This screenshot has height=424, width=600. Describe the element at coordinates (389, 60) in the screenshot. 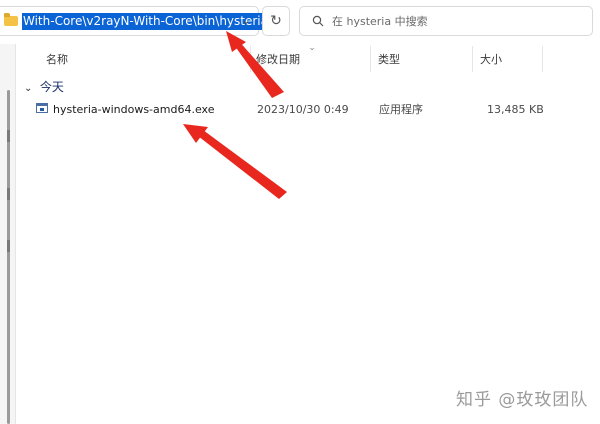

I see `column-header-type: 类型` at that location.